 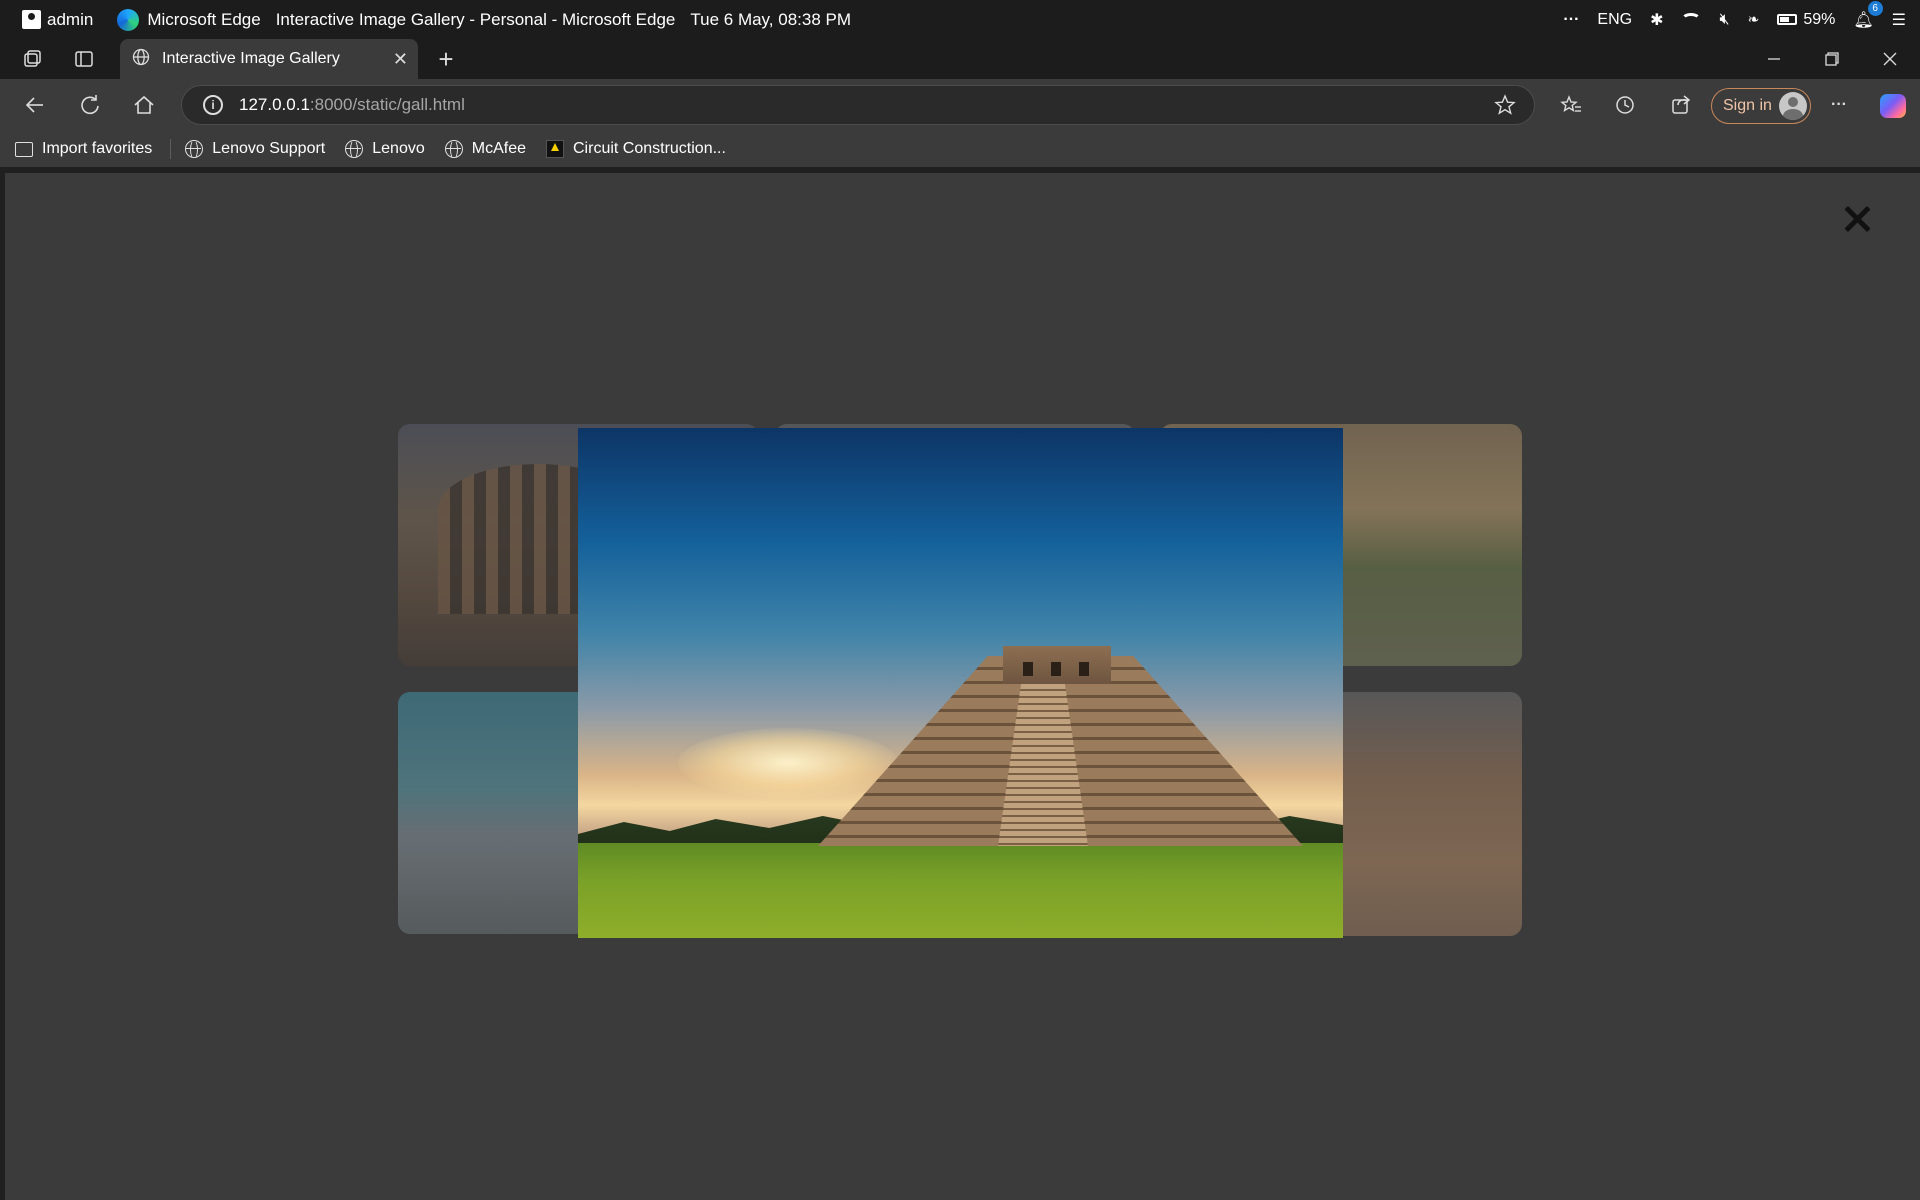 What do you see at coordinates (446, 59) in the screenshot?
I see `new-tab-icon: +` at bounding box center [446, 59].